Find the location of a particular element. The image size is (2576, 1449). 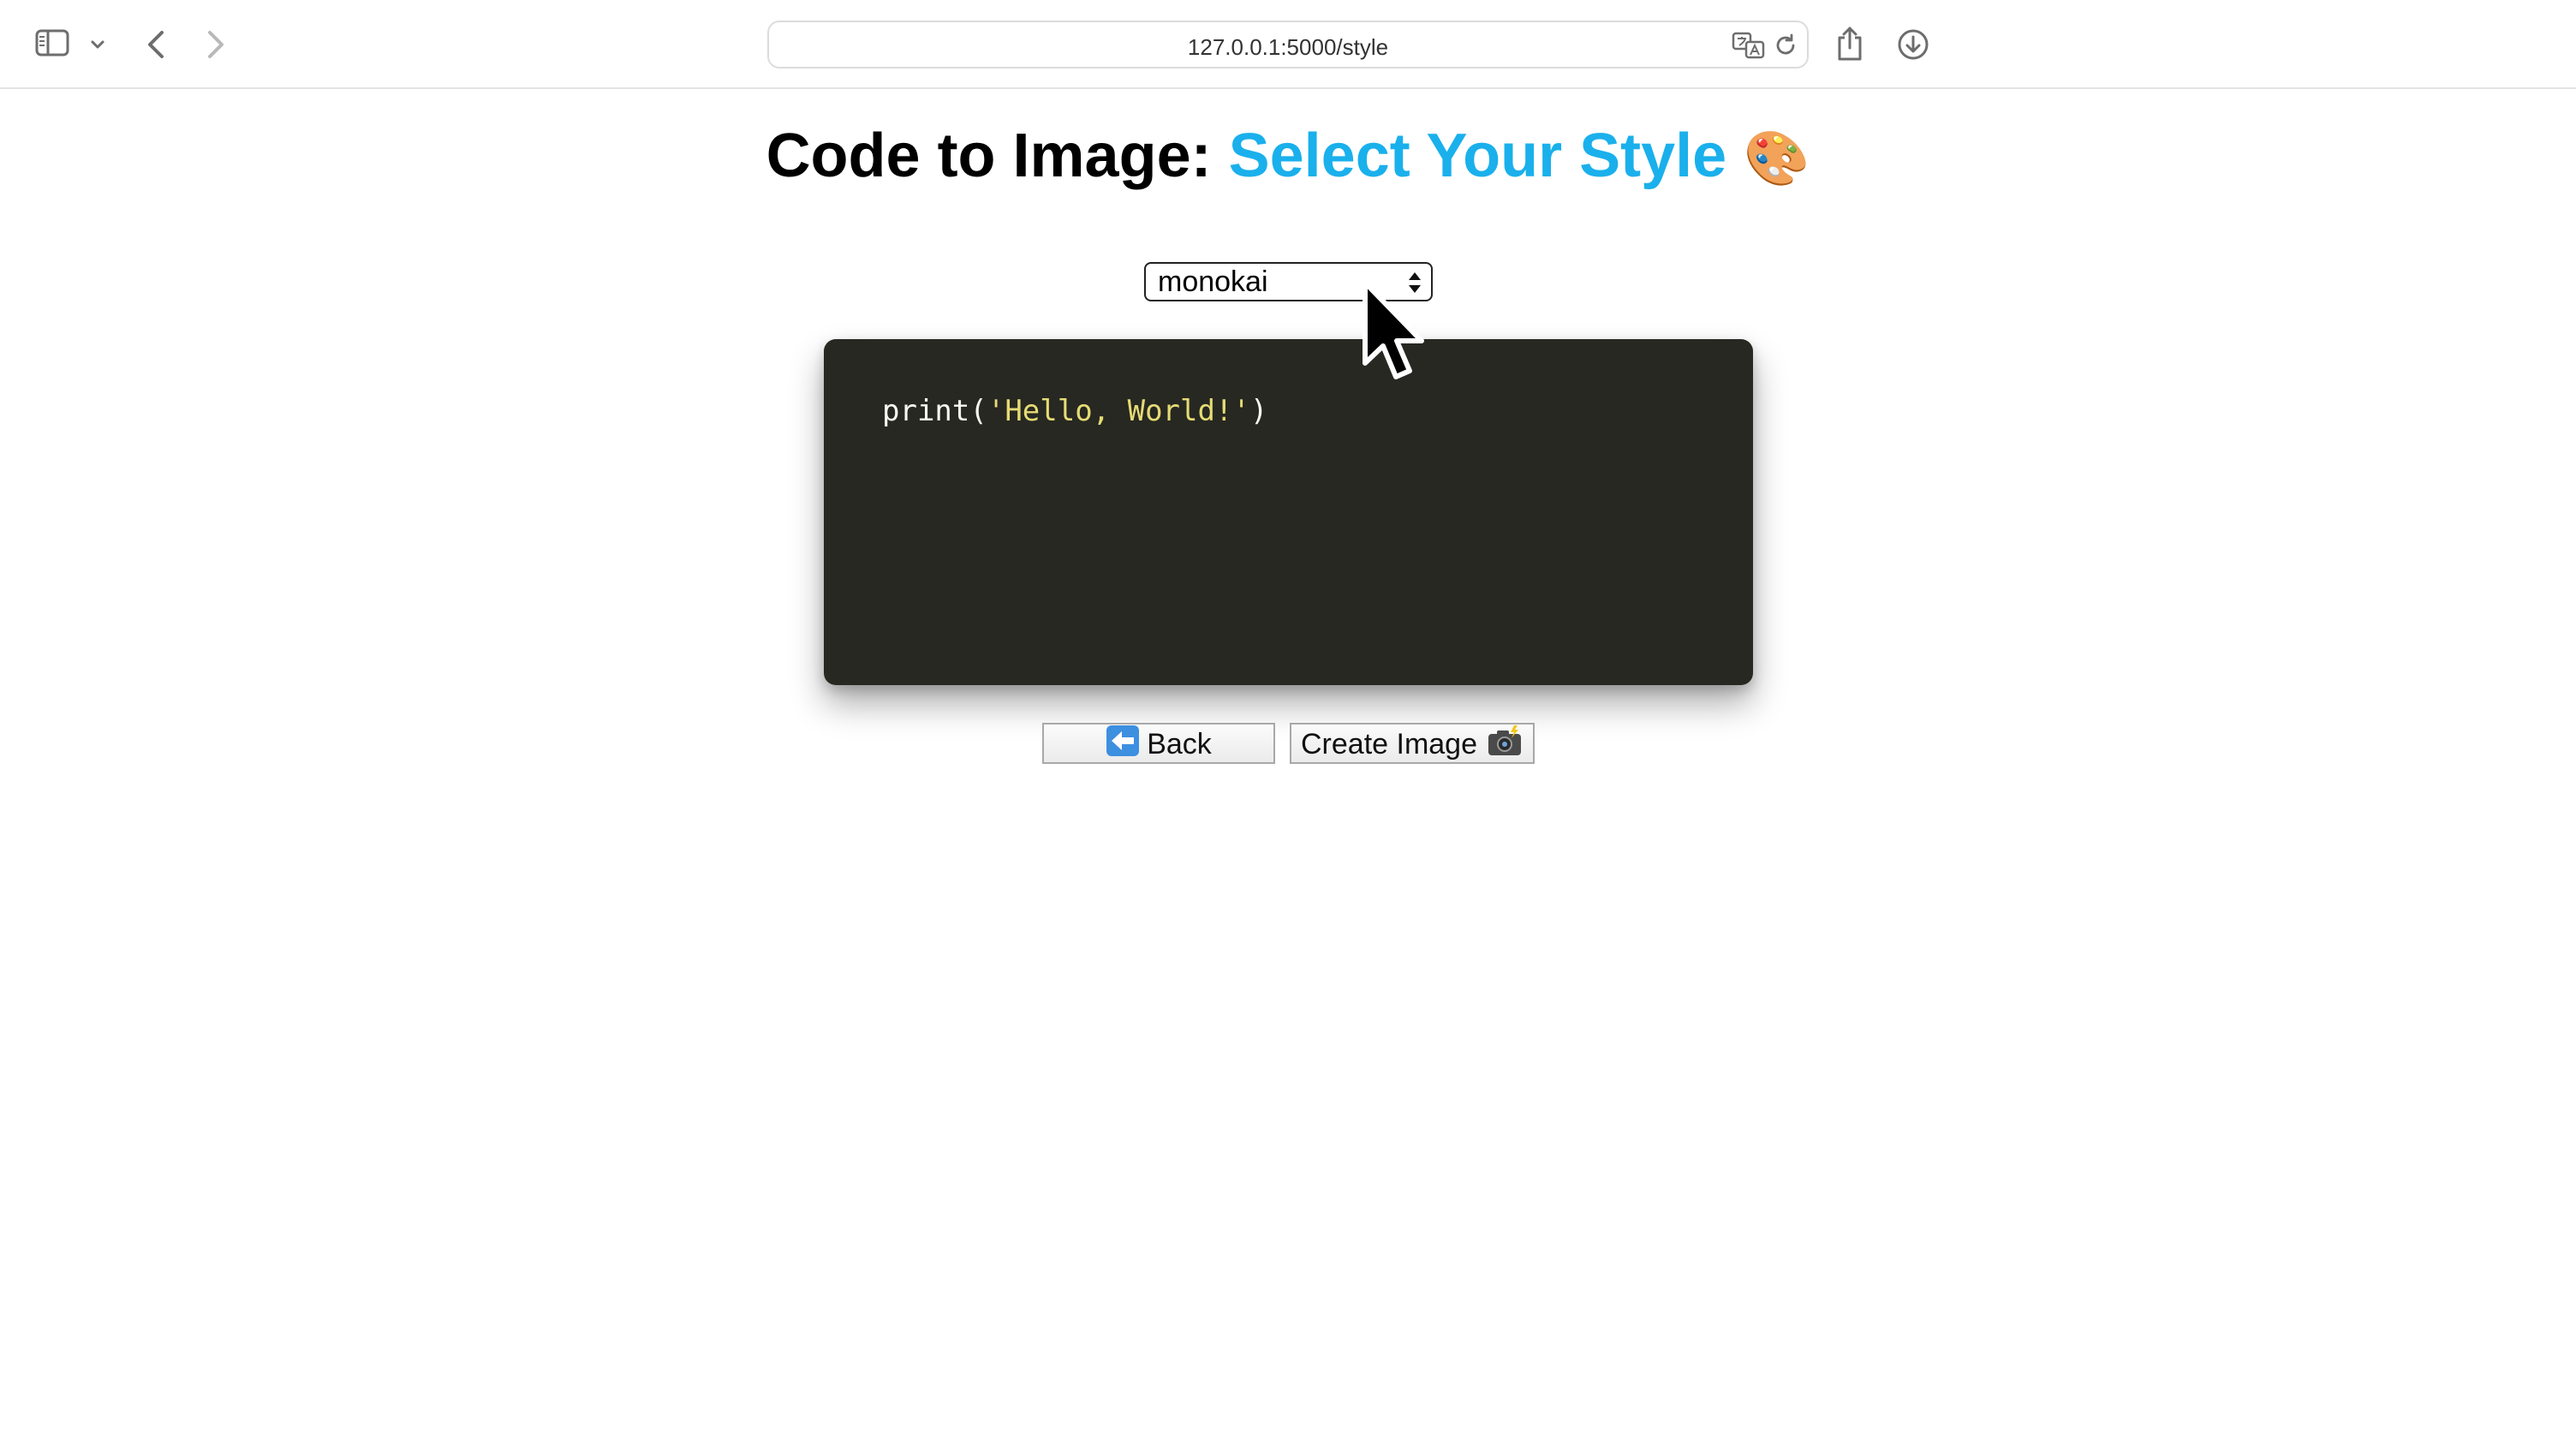

address-url: 127.0.0.1:5000/style is located at coordinates (1288, 47).